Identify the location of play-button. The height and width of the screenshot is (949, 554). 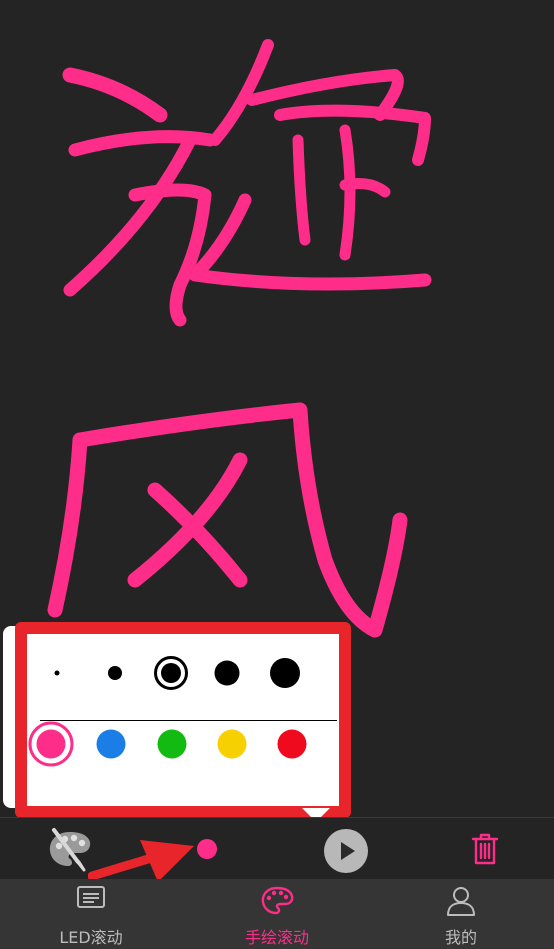
(346, 851).